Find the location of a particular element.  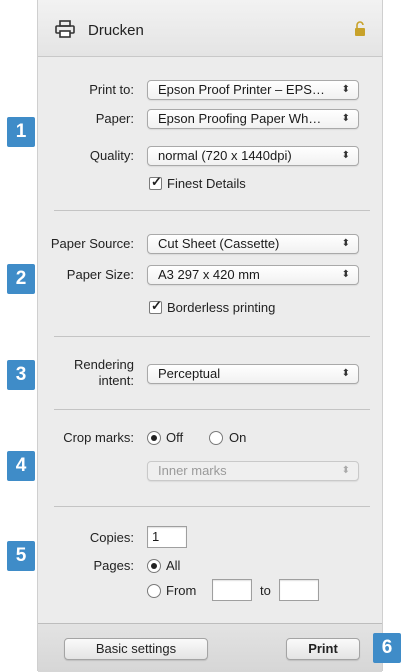

pages-to-field is located at coordinates (299, 590).